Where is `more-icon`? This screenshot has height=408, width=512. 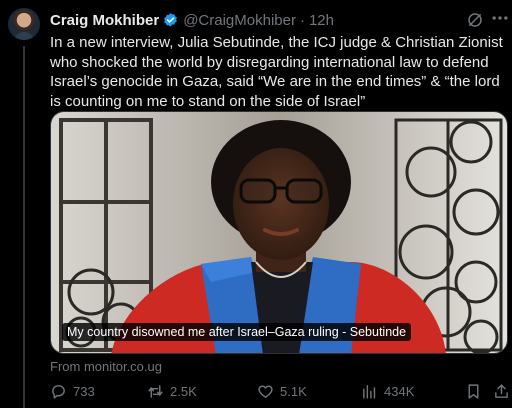
more-icon is located at coordinates (500, 18).